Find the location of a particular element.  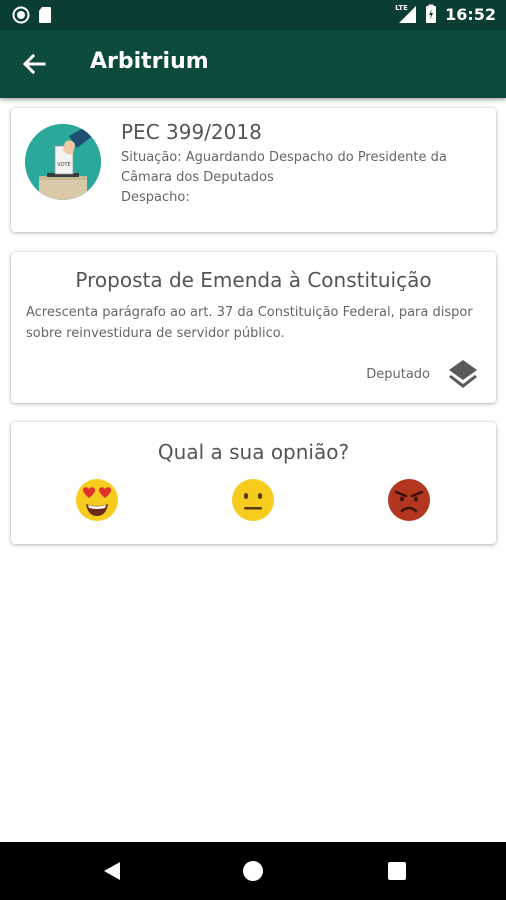

status-time: 16:52 is located at coordinates (470, 14).